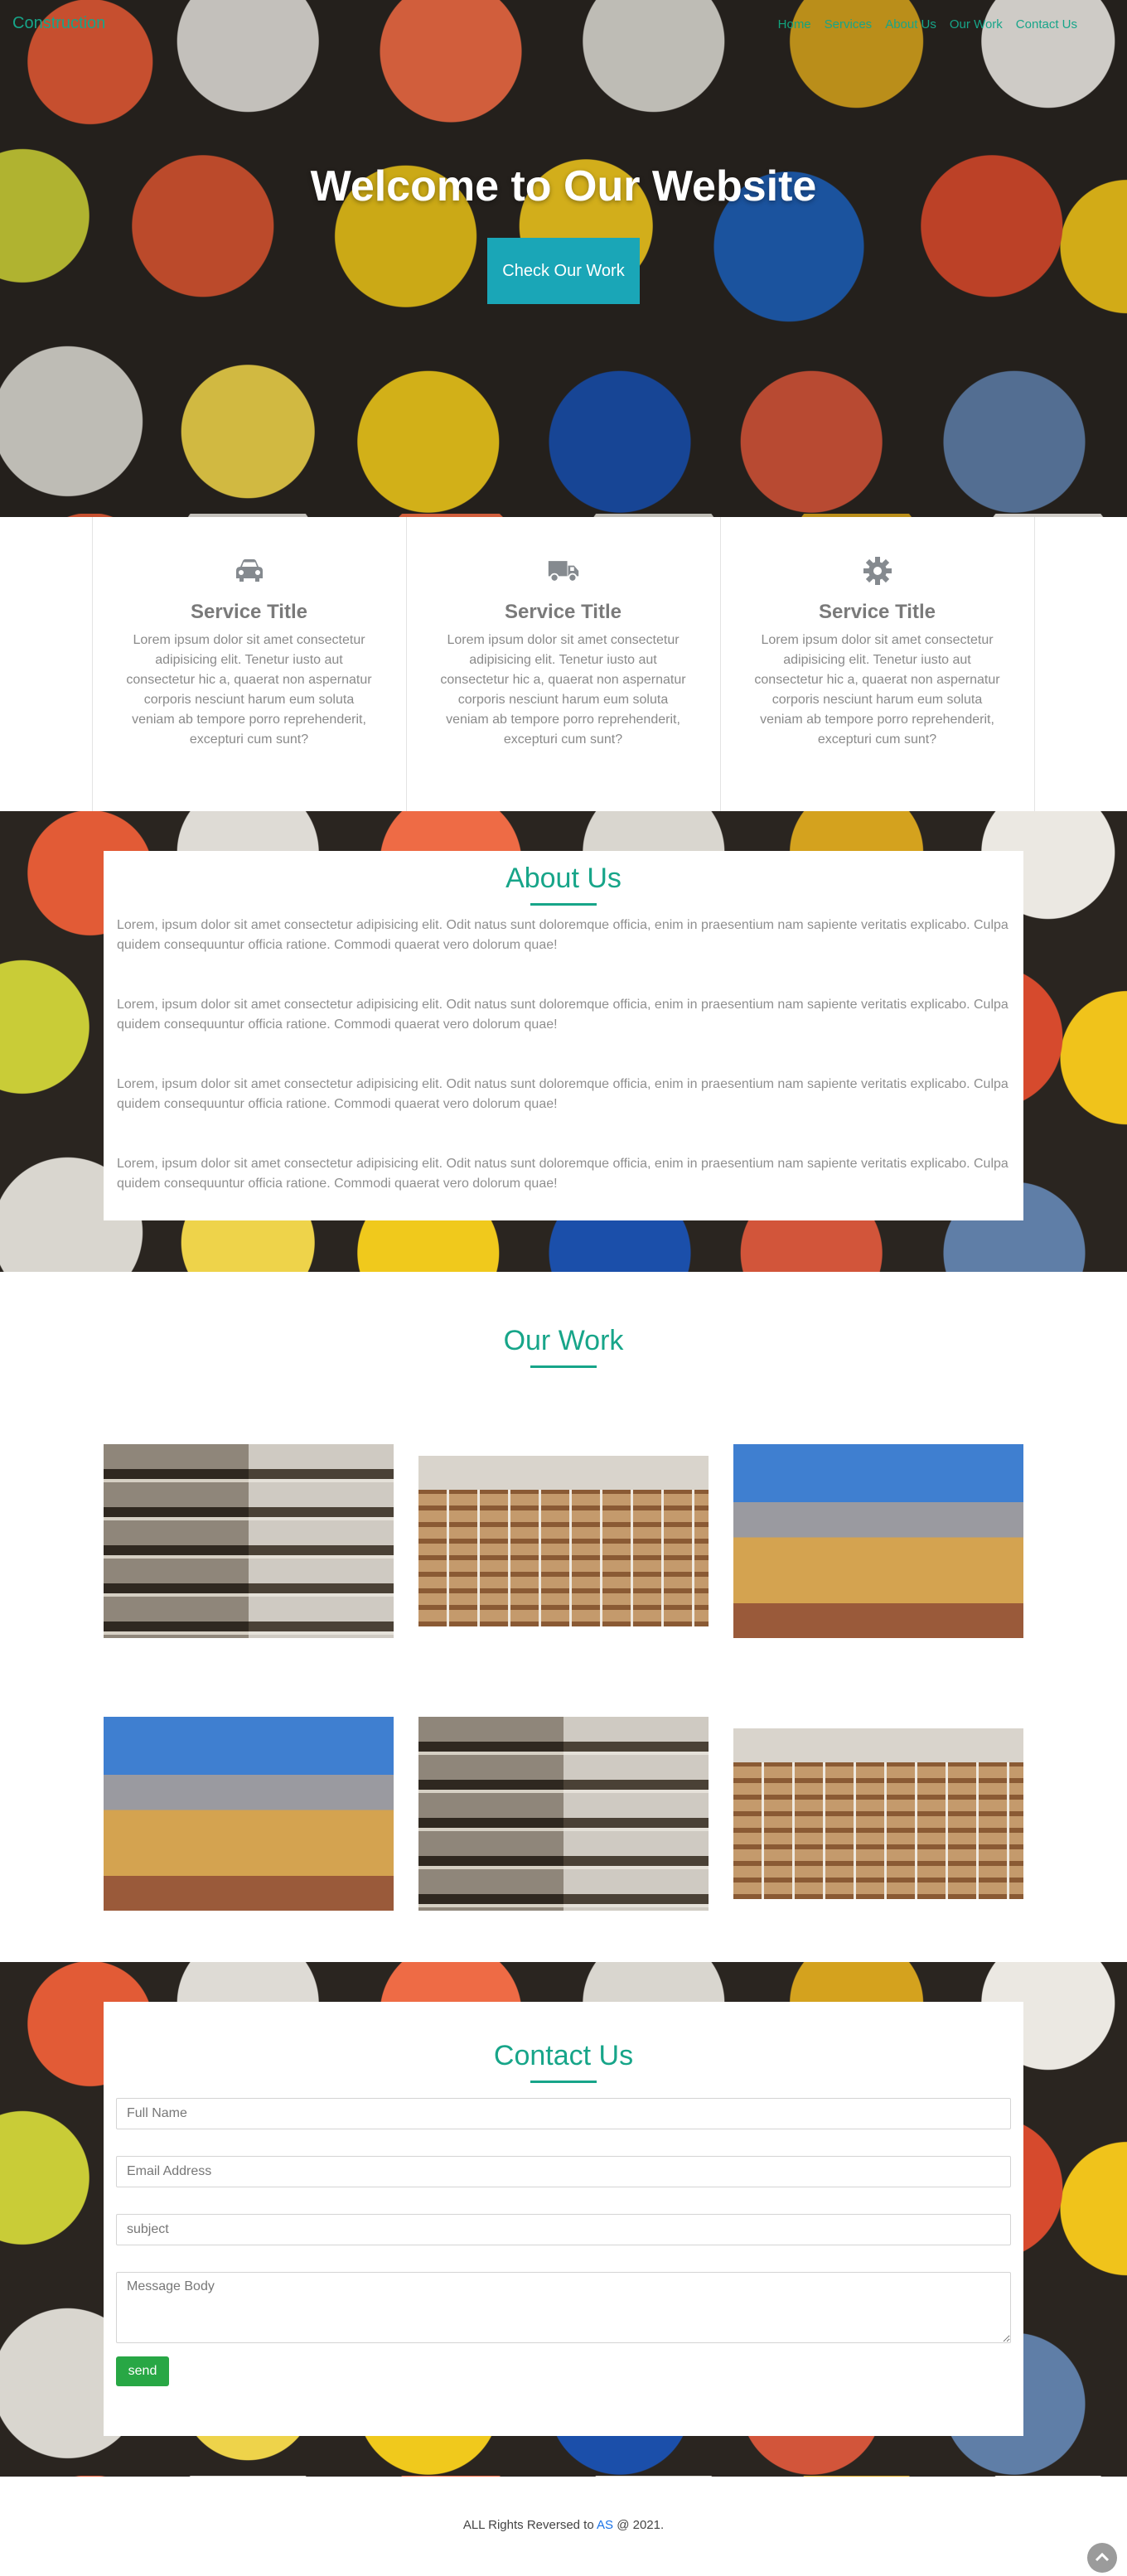 This screenshot has height=2576, width=1127. I want to click on about-title: About Us, so click(563, 878).